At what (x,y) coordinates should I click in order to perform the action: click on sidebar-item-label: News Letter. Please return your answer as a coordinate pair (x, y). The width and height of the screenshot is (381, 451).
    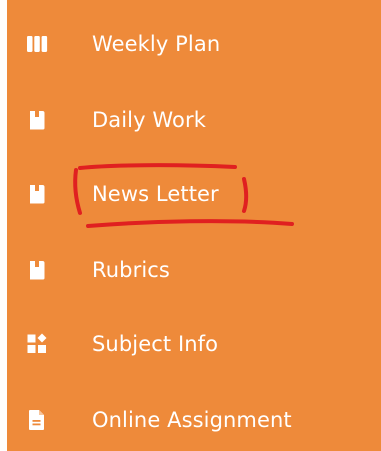
    Looking at the image, I should click on (155, 194).